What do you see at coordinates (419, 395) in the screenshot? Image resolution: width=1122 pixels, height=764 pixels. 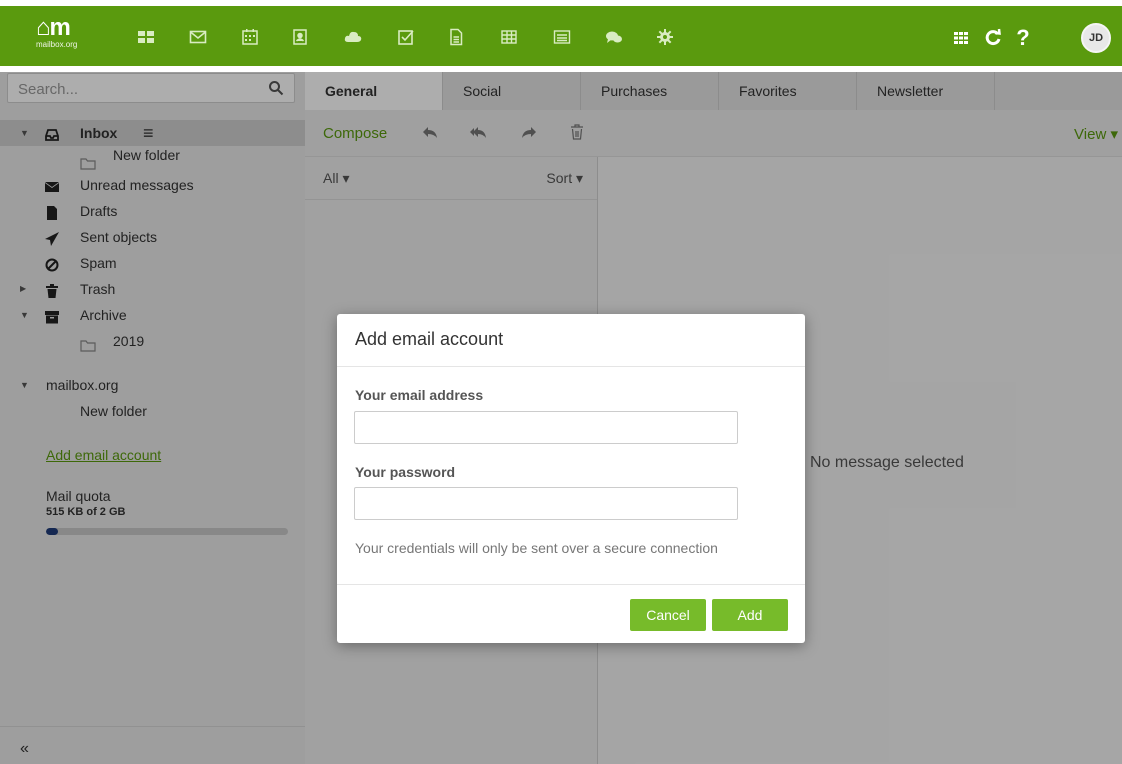 I see `email-label: Your email address` at bounding box center [419, 395].